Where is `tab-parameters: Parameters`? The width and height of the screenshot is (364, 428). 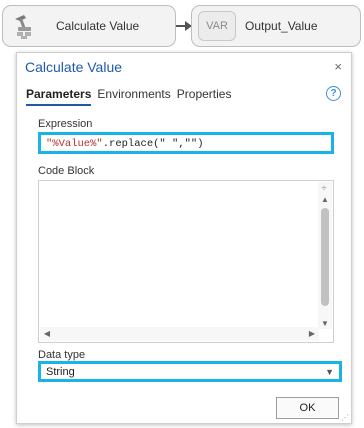 tab-parameters: Parameters is located at coordinates (59, 96).